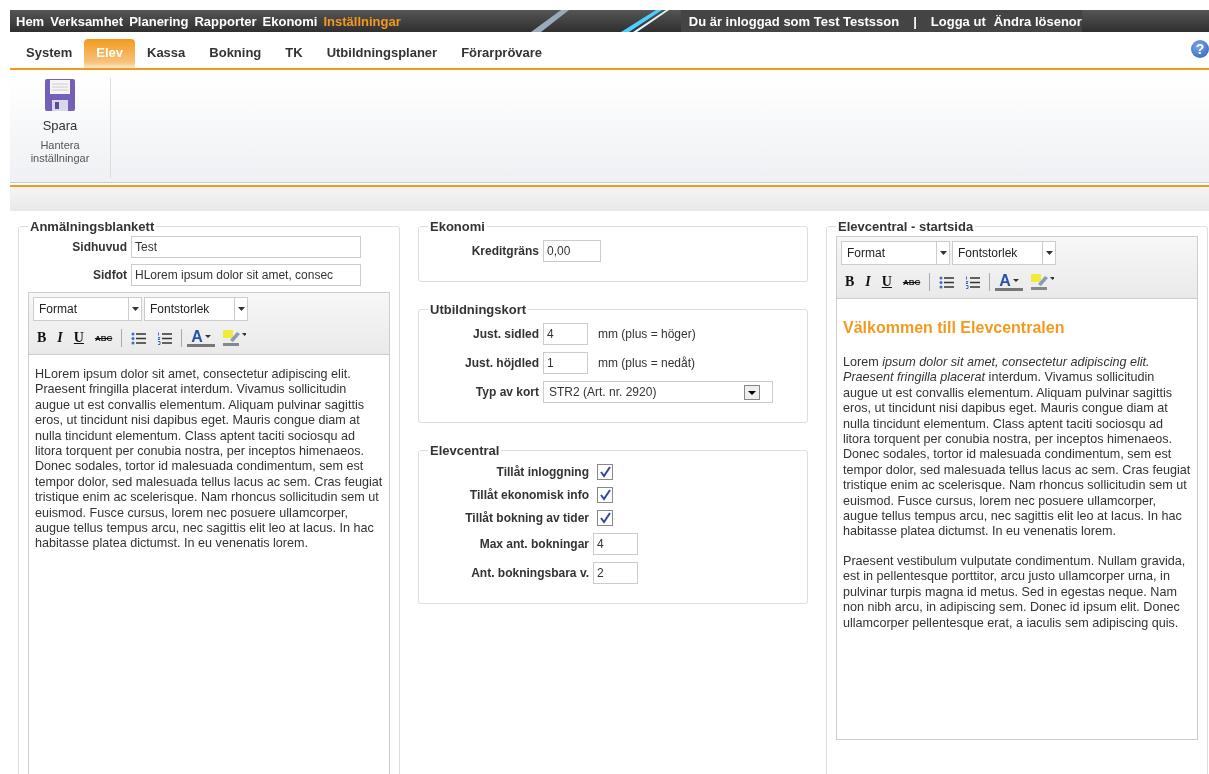 This screenshot has width=1209, height=774. I want to click on input-field: HLorem ipsum dolor sit amet, consec, so click(246, 275).